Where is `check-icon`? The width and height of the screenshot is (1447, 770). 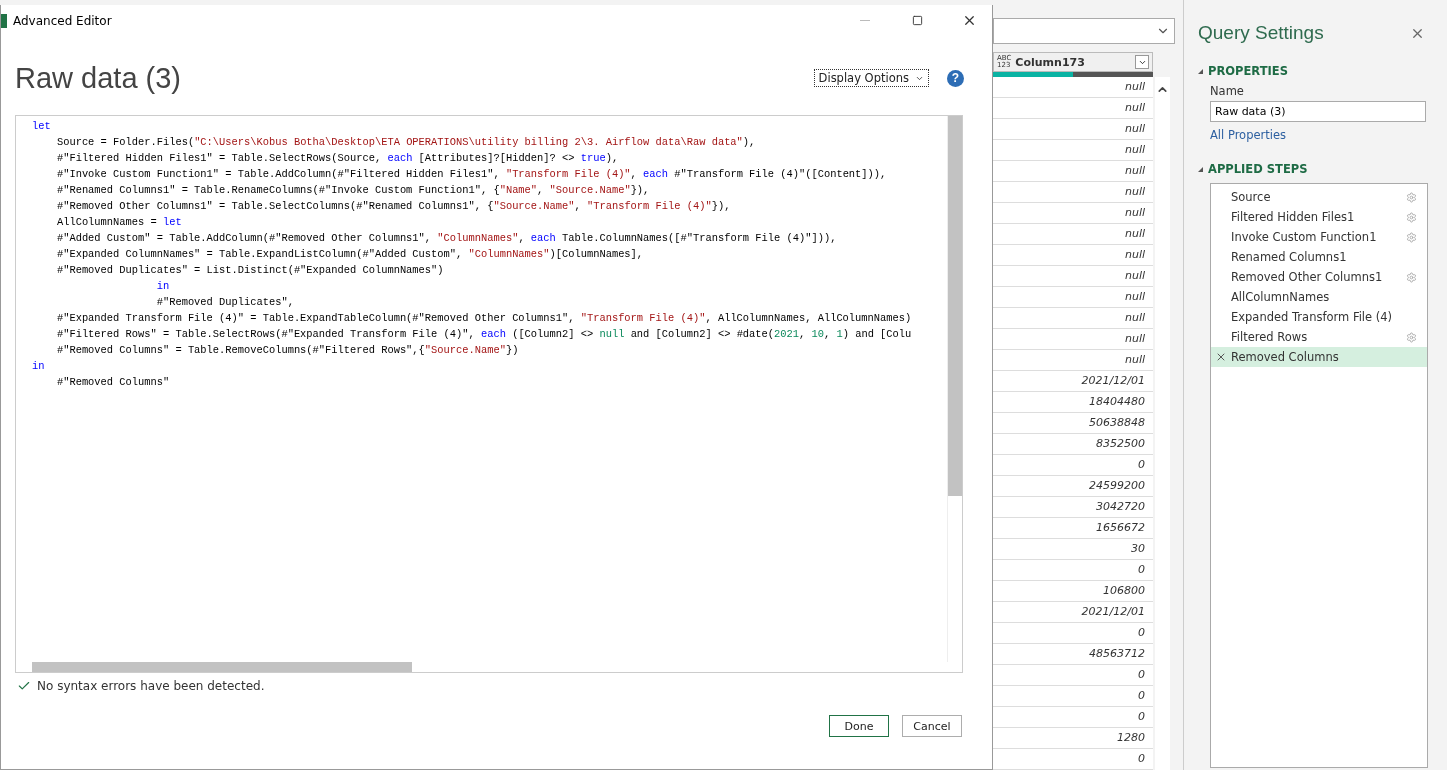 check-icon is located at coordinates (24, 686).